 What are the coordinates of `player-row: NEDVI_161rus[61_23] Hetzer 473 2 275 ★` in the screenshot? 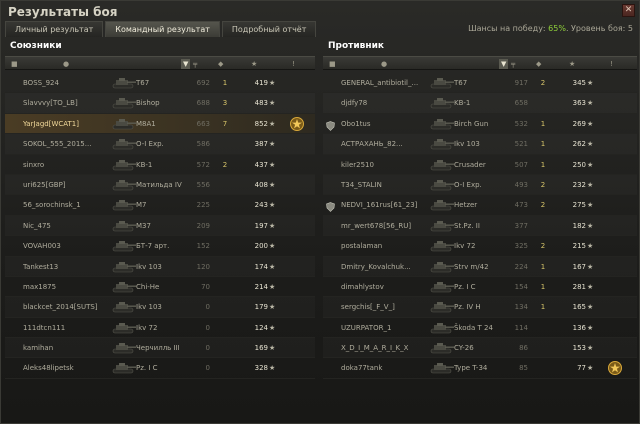 It's located at (480, 205).